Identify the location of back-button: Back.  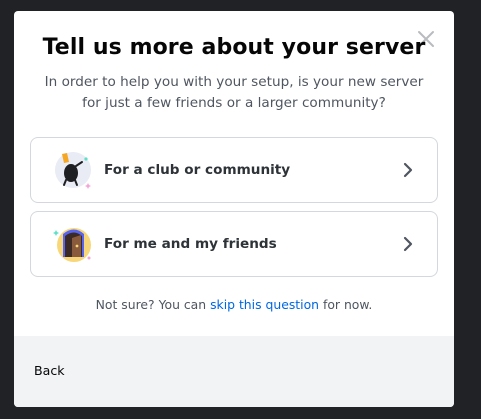
(49, 370).